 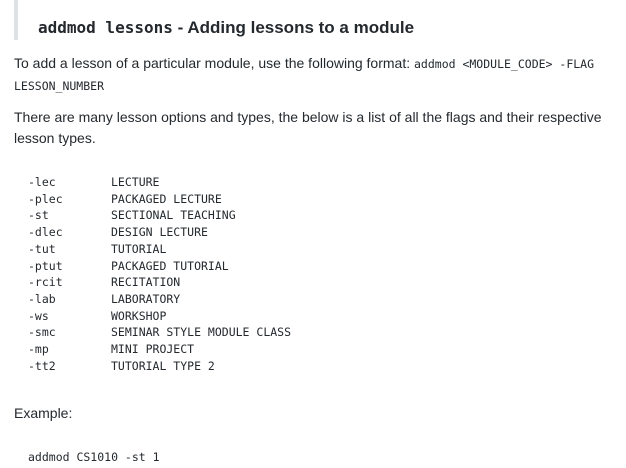 I want to click on lesson-type: PACKAGED LECTURE, so click(x=166, y=198).